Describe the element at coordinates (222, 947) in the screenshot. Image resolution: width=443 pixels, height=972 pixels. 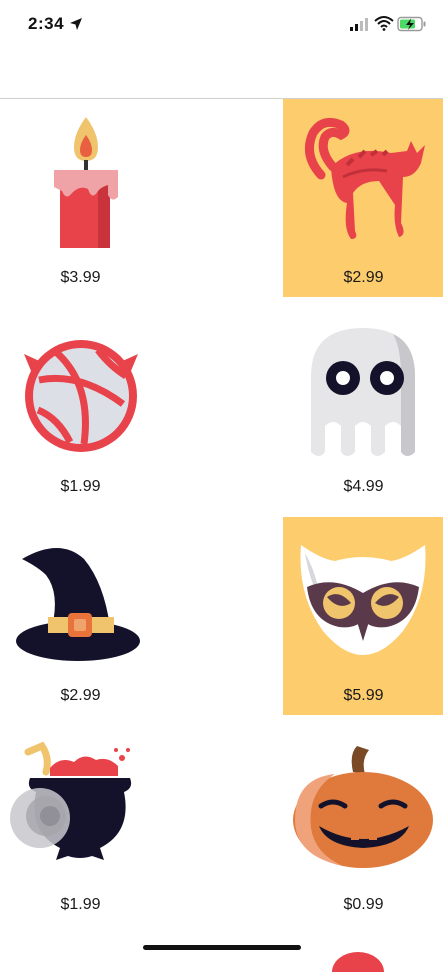
I see `home-indicator` at that location.